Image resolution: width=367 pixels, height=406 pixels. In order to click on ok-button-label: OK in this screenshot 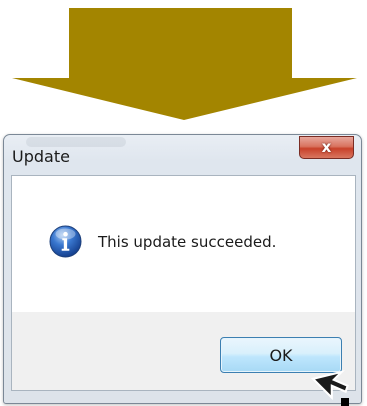, I will do `click(281, 355)`.